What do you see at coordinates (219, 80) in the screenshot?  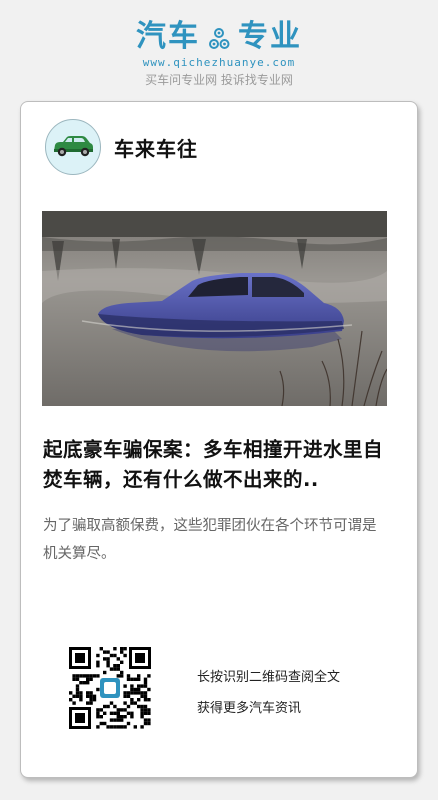 I see `site-slogan: 买车问专业网 投诉找专业网` at bounding box center [219, 80].